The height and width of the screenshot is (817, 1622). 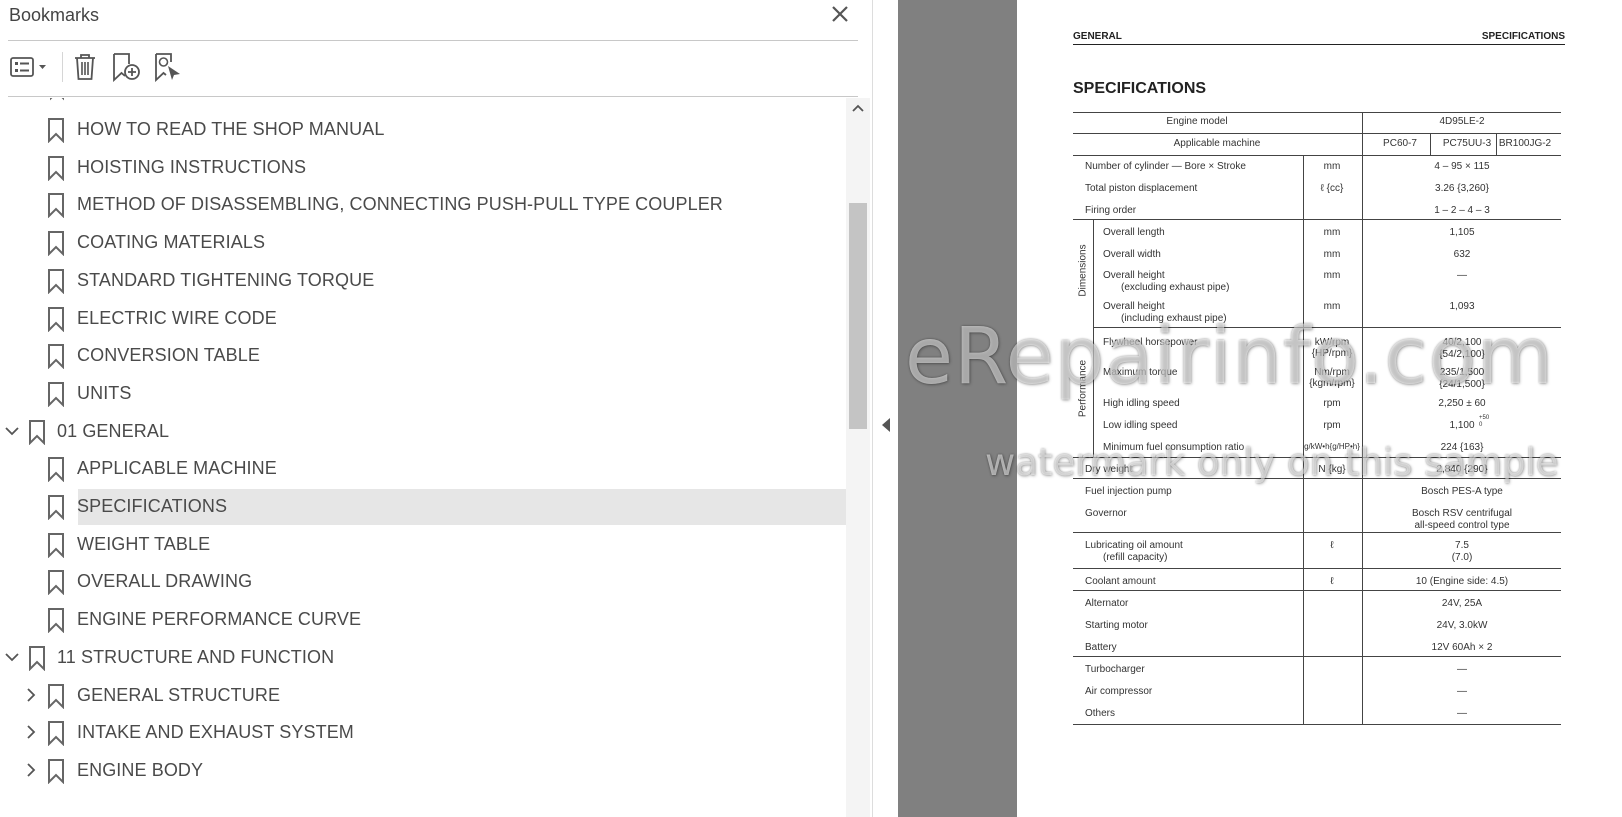 What do you see at coordinates (1106, 513) in the screenshot?
I see `spec-item-label: Governor` at bounding box center [1106, 513].